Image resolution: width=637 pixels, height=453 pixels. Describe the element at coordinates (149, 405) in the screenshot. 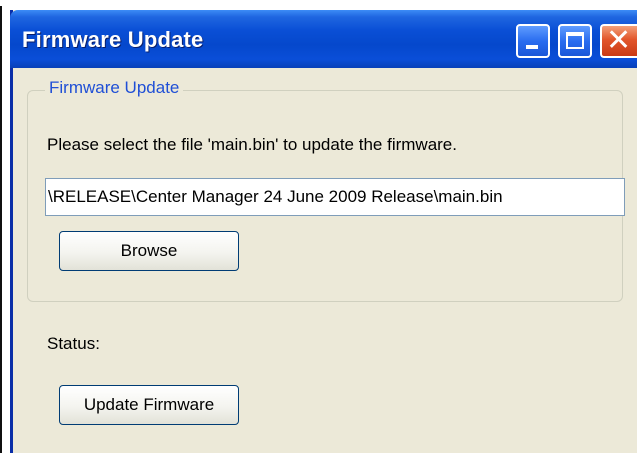

I see `update-firmware-button: Update Firmware` at that location.